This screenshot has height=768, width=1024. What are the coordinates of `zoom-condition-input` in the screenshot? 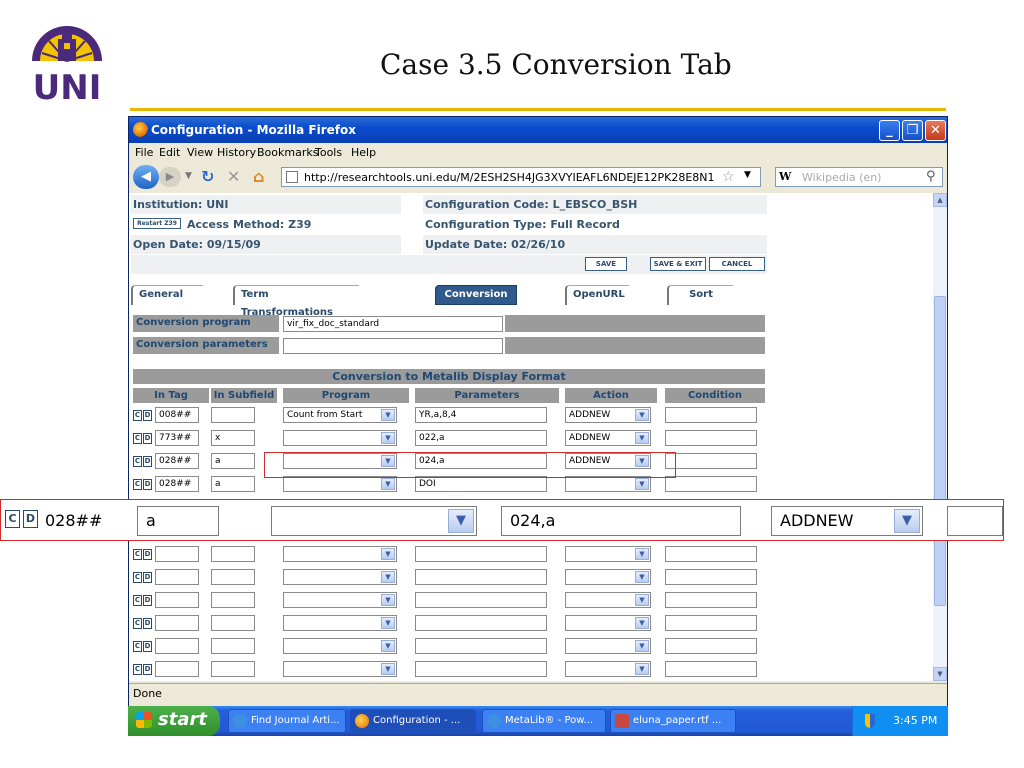 It's located at (975, 521).